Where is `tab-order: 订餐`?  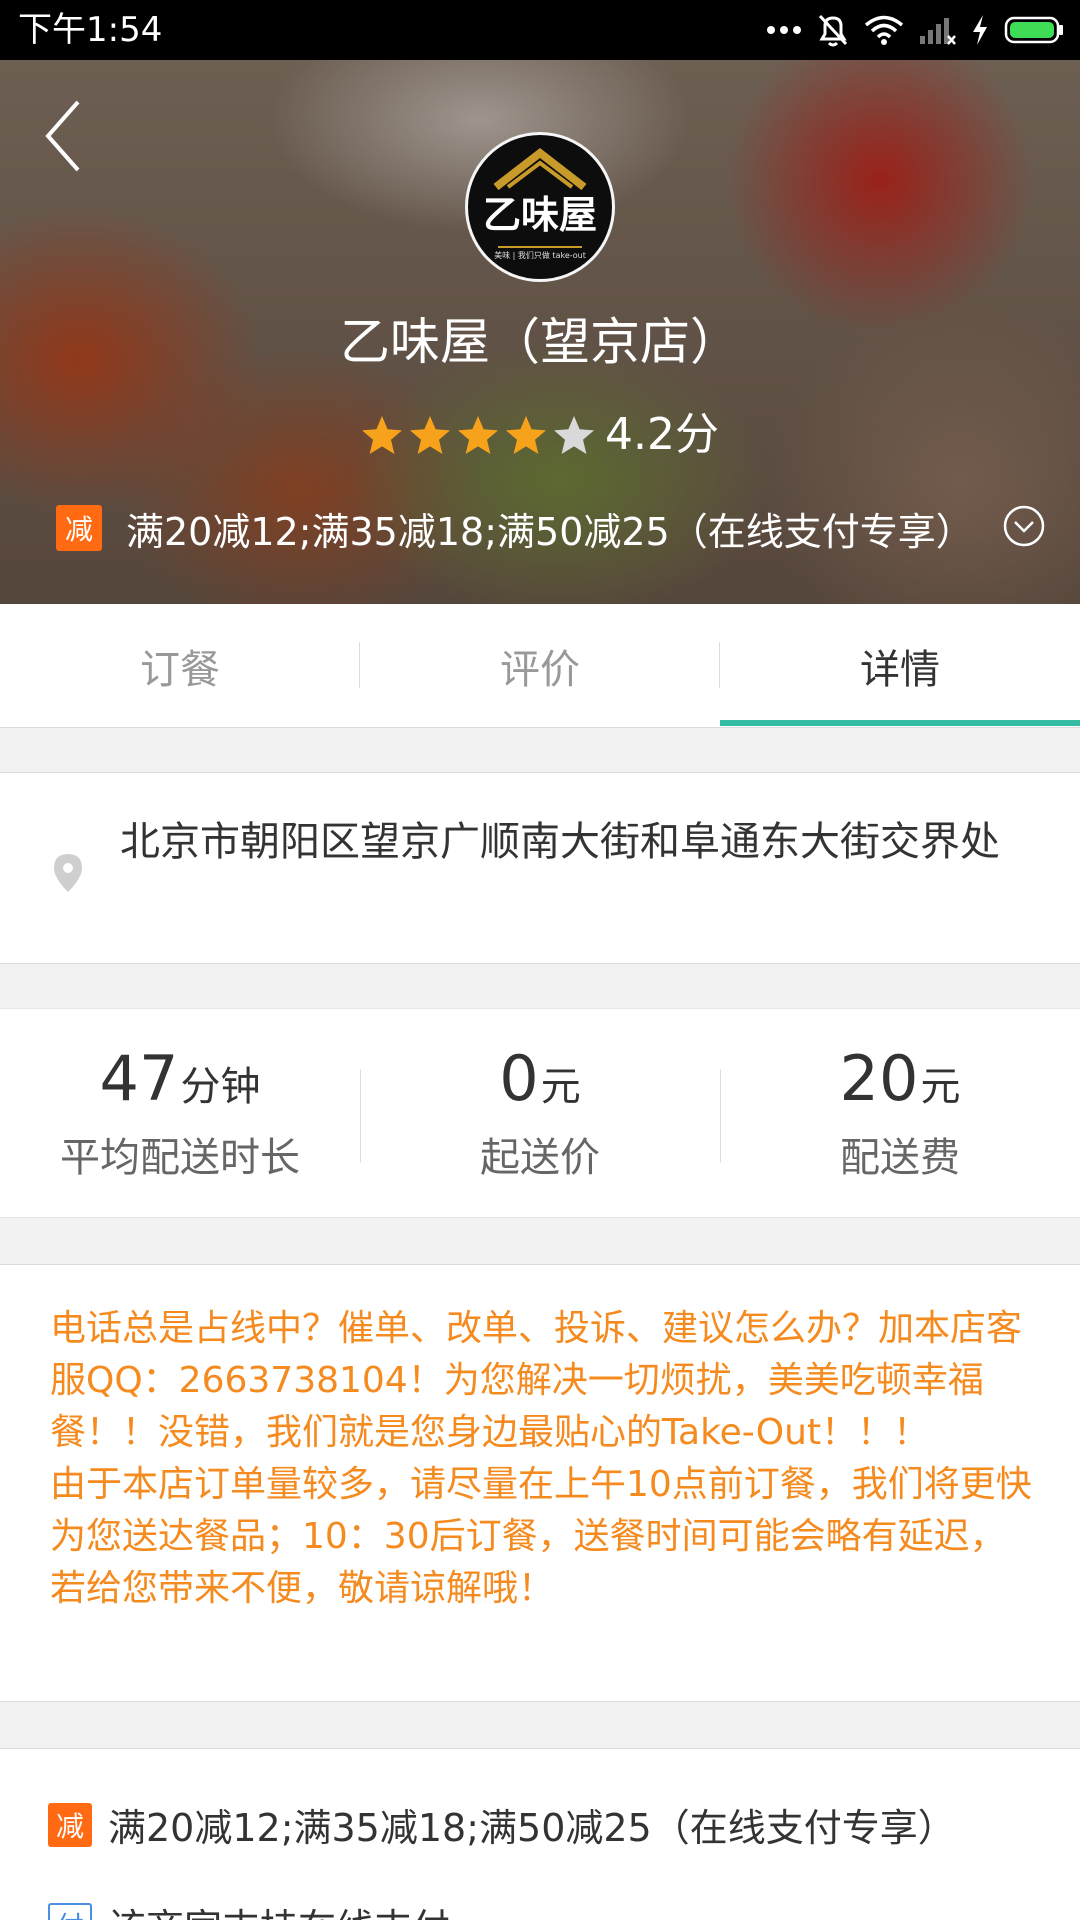 tab-order: 订餐 is located at coordinates (180, 665).